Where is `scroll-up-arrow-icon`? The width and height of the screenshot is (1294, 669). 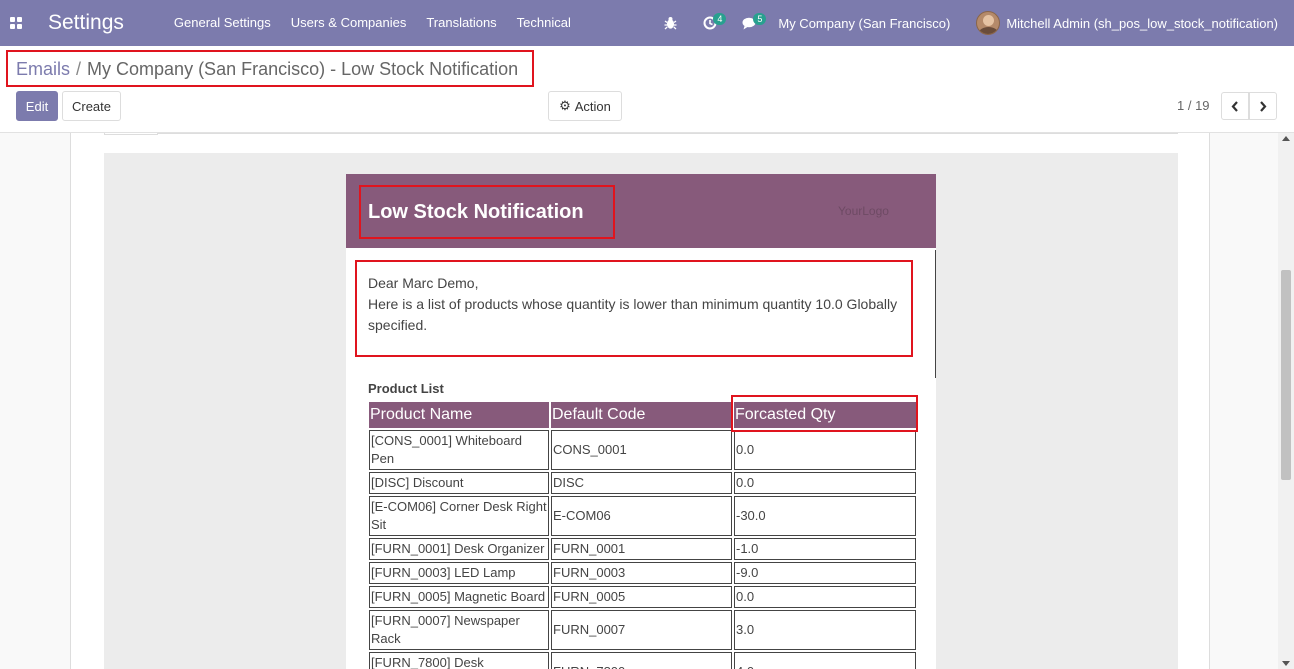
scroll-up-arrow-icon is located at coordinates (1286, 138).